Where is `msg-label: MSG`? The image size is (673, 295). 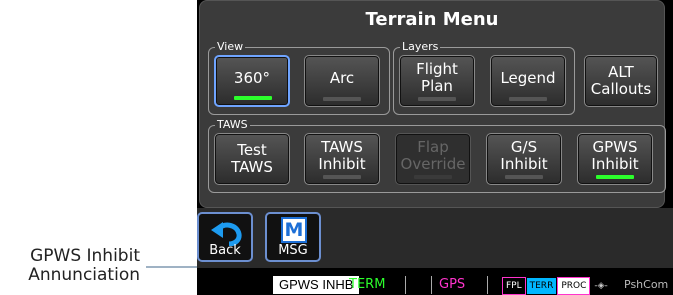 msg-label: MSG is located at coordinates (293, 250).